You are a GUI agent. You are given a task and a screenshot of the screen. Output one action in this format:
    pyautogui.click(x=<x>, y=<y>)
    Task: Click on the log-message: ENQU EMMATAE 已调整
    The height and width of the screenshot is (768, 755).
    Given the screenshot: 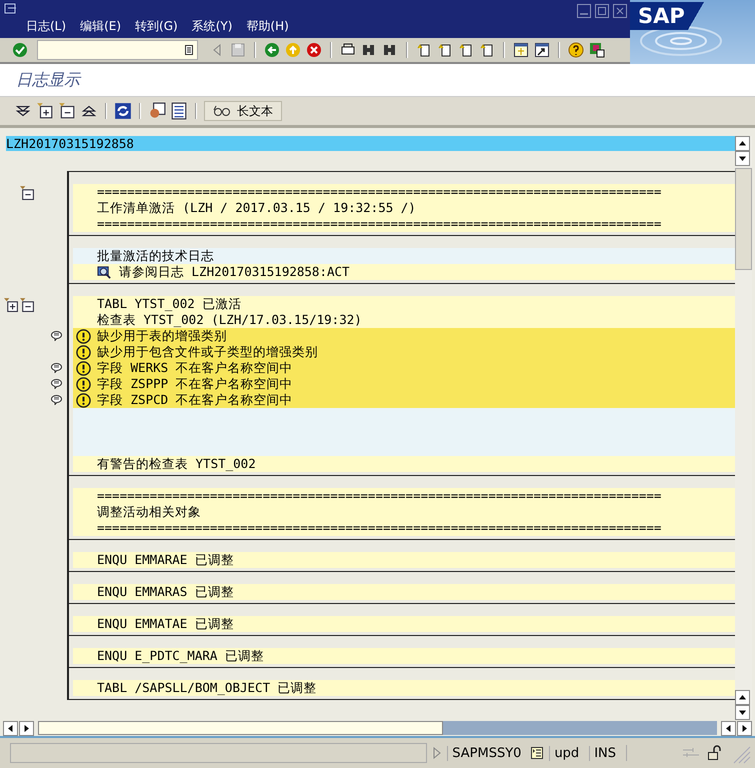 What is the action you would take?
    pyautogui.click(x=165, y=624)
    